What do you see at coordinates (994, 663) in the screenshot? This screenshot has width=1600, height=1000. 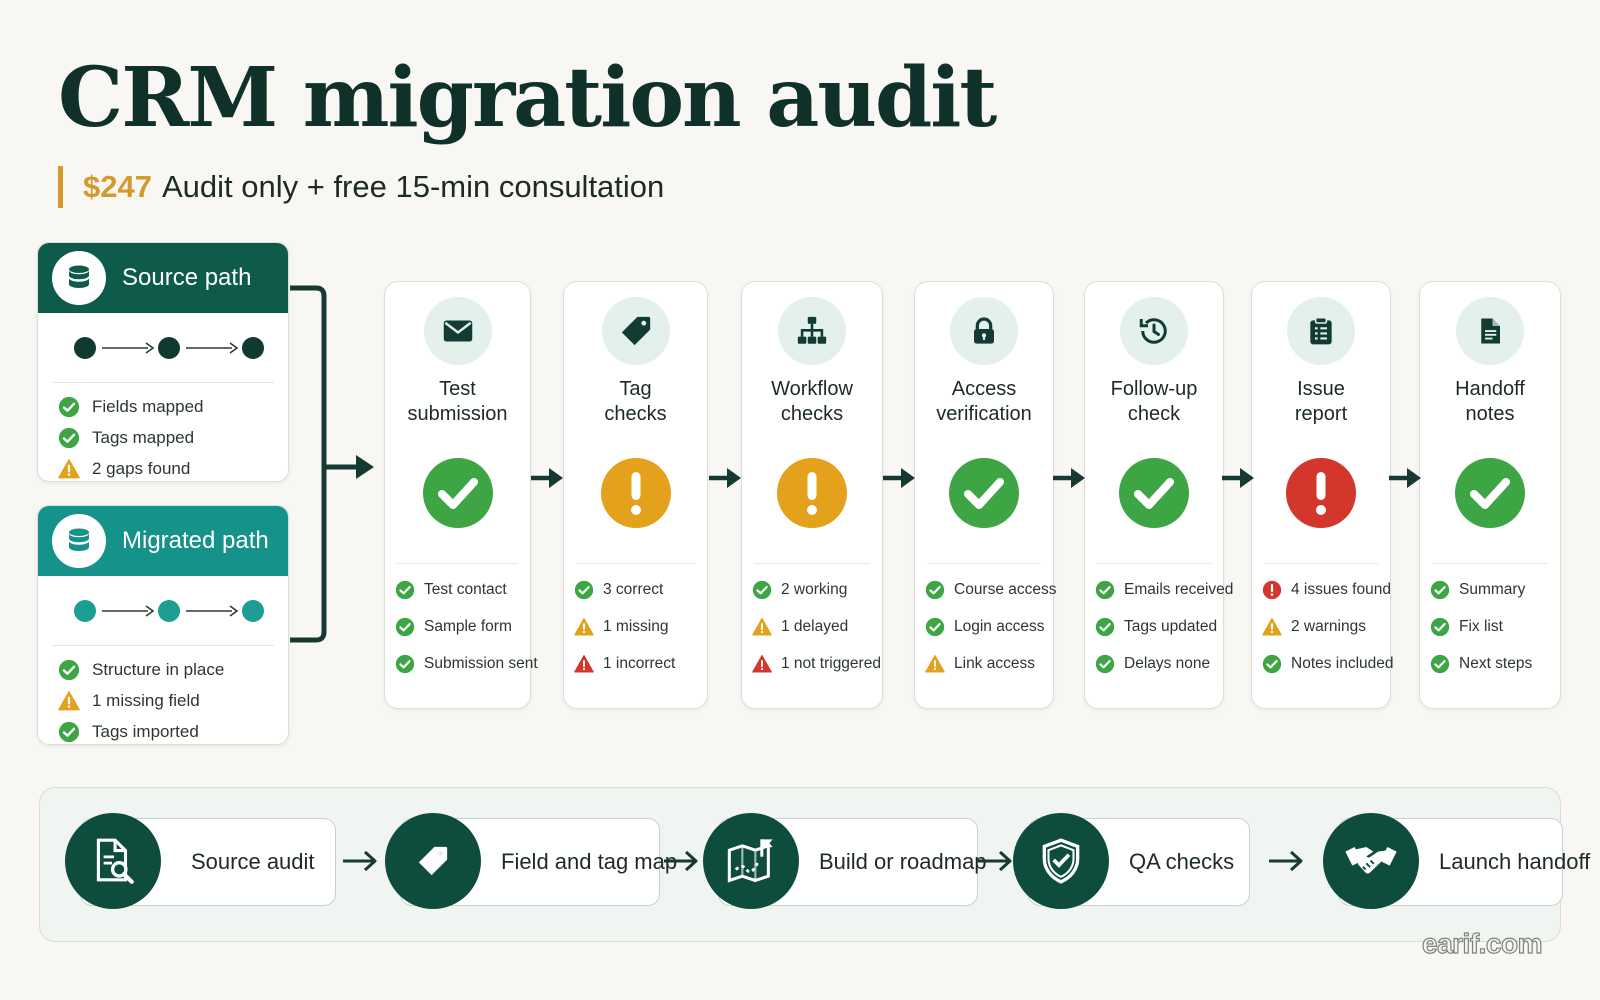 I see `step-item-text: Link access` at bounding box center [994, 663].